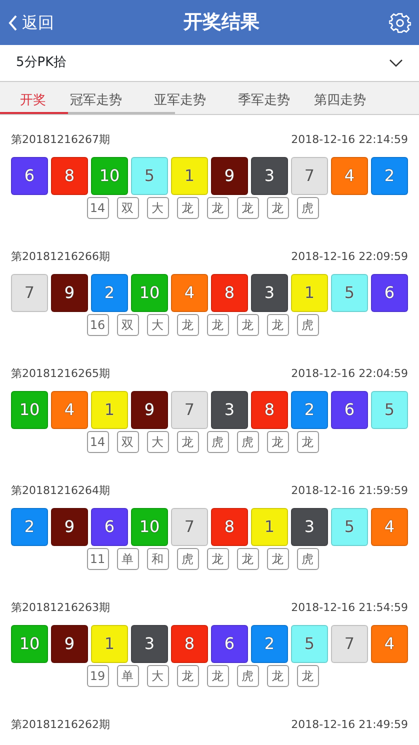 This screenshot has width=419, height=745. What do you see at coordinates (96, 100) in the screenshot?
I see `tab: 冠军走势` at bounding box center [96, 100].